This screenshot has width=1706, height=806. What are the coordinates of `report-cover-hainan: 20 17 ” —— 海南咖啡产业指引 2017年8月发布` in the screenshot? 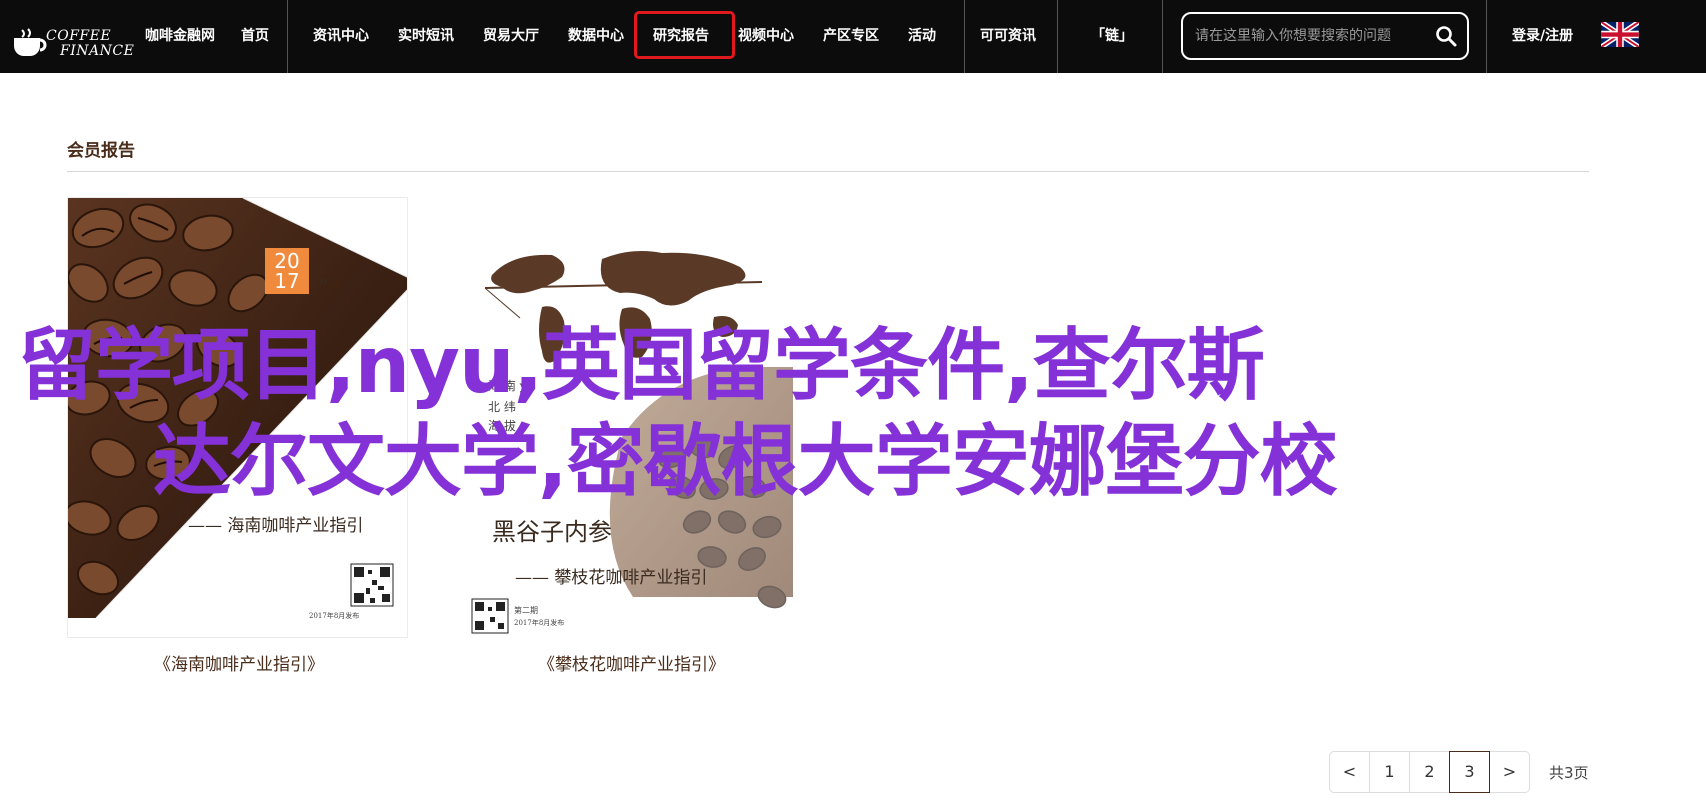 It's located at (237, 417).